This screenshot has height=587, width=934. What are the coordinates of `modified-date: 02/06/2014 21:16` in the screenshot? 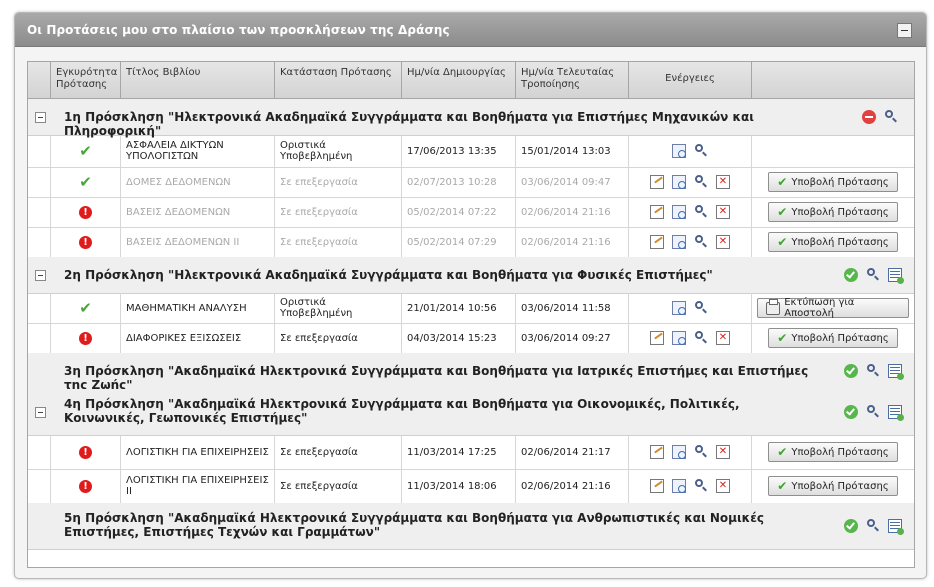 It's located at (572, 242).